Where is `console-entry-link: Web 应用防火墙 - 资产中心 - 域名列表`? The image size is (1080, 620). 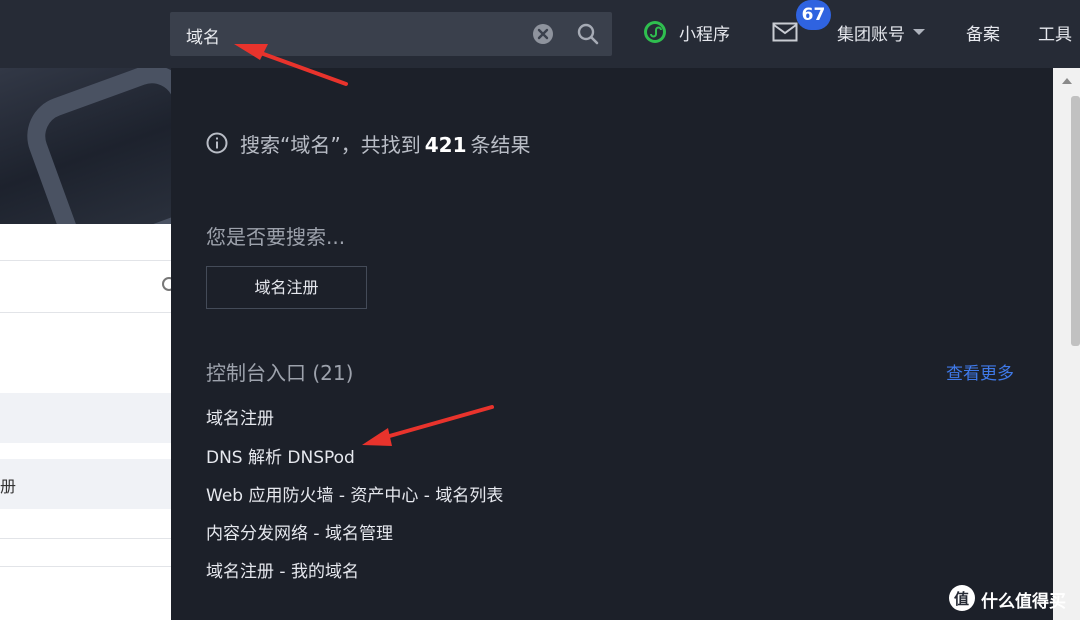
console-entry-link: Web 应用防火墙 - 资产中心 - 域名列表 is located at coordinates (354, 493).